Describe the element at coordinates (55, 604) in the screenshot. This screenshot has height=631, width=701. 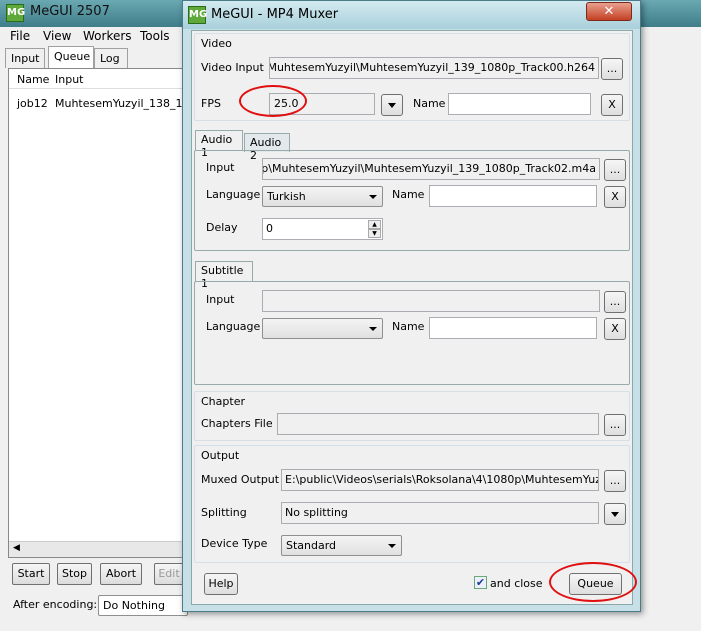
I see `after-encoding-label: After encoding:` at that location.